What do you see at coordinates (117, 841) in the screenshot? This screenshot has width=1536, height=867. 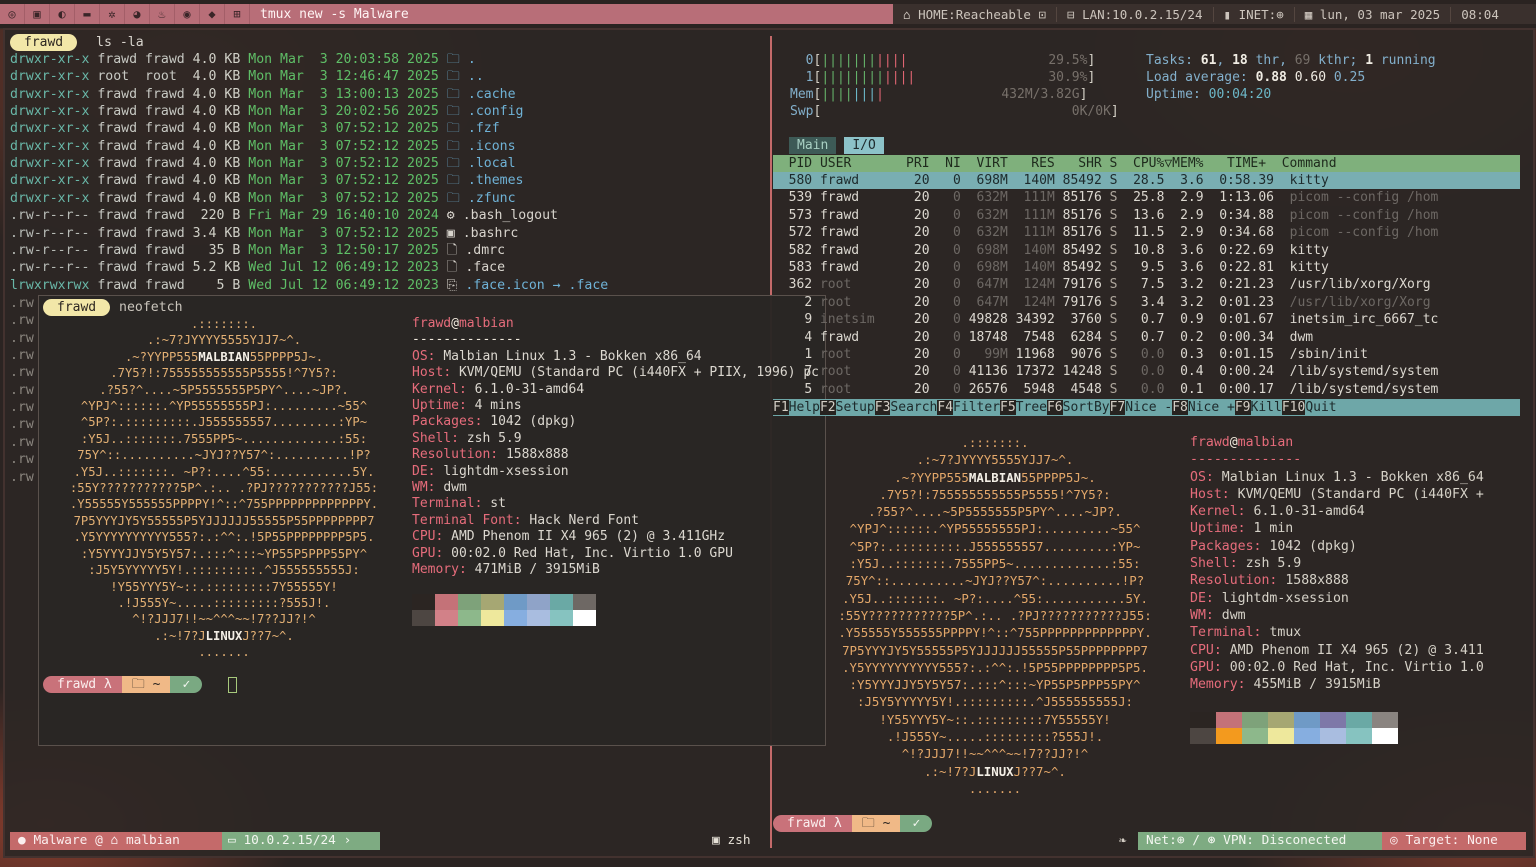 I see `session-segment: ● Malware @ ⌂ malbian` at bounding box center [117, 841].